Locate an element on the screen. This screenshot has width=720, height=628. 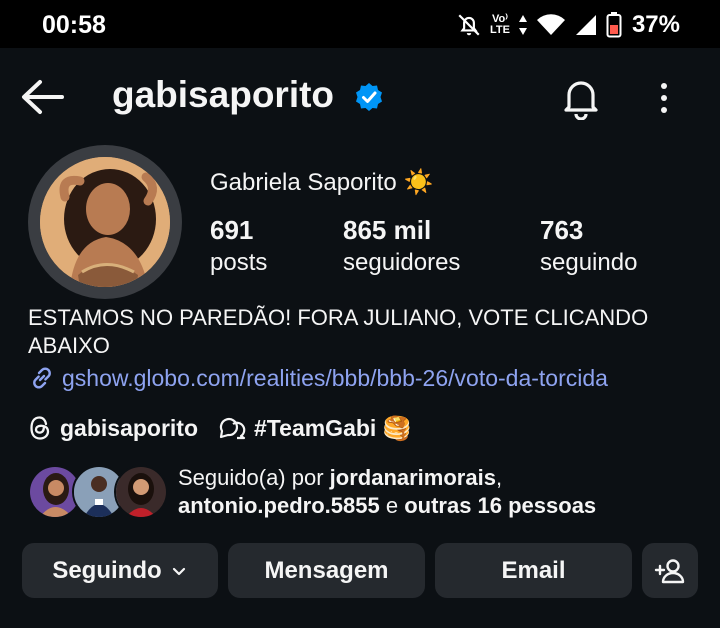
volte-icon: Vo⁾ LTE is located at coordinates (499, 24).